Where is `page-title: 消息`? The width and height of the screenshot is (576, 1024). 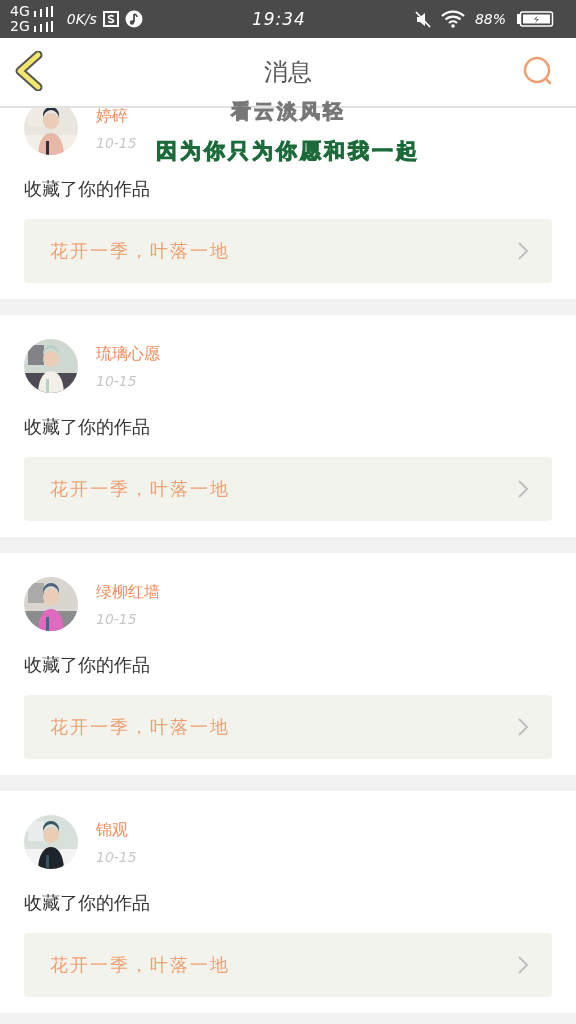 page-title: 消息 is located at coordinates (288, 72).